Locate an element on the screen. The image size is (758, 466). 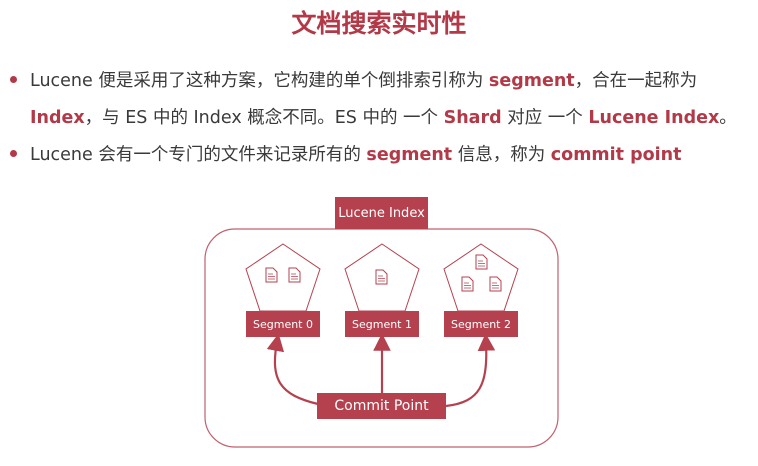
segment-0-box: Segment 0 is located at coordinates (283, 324).